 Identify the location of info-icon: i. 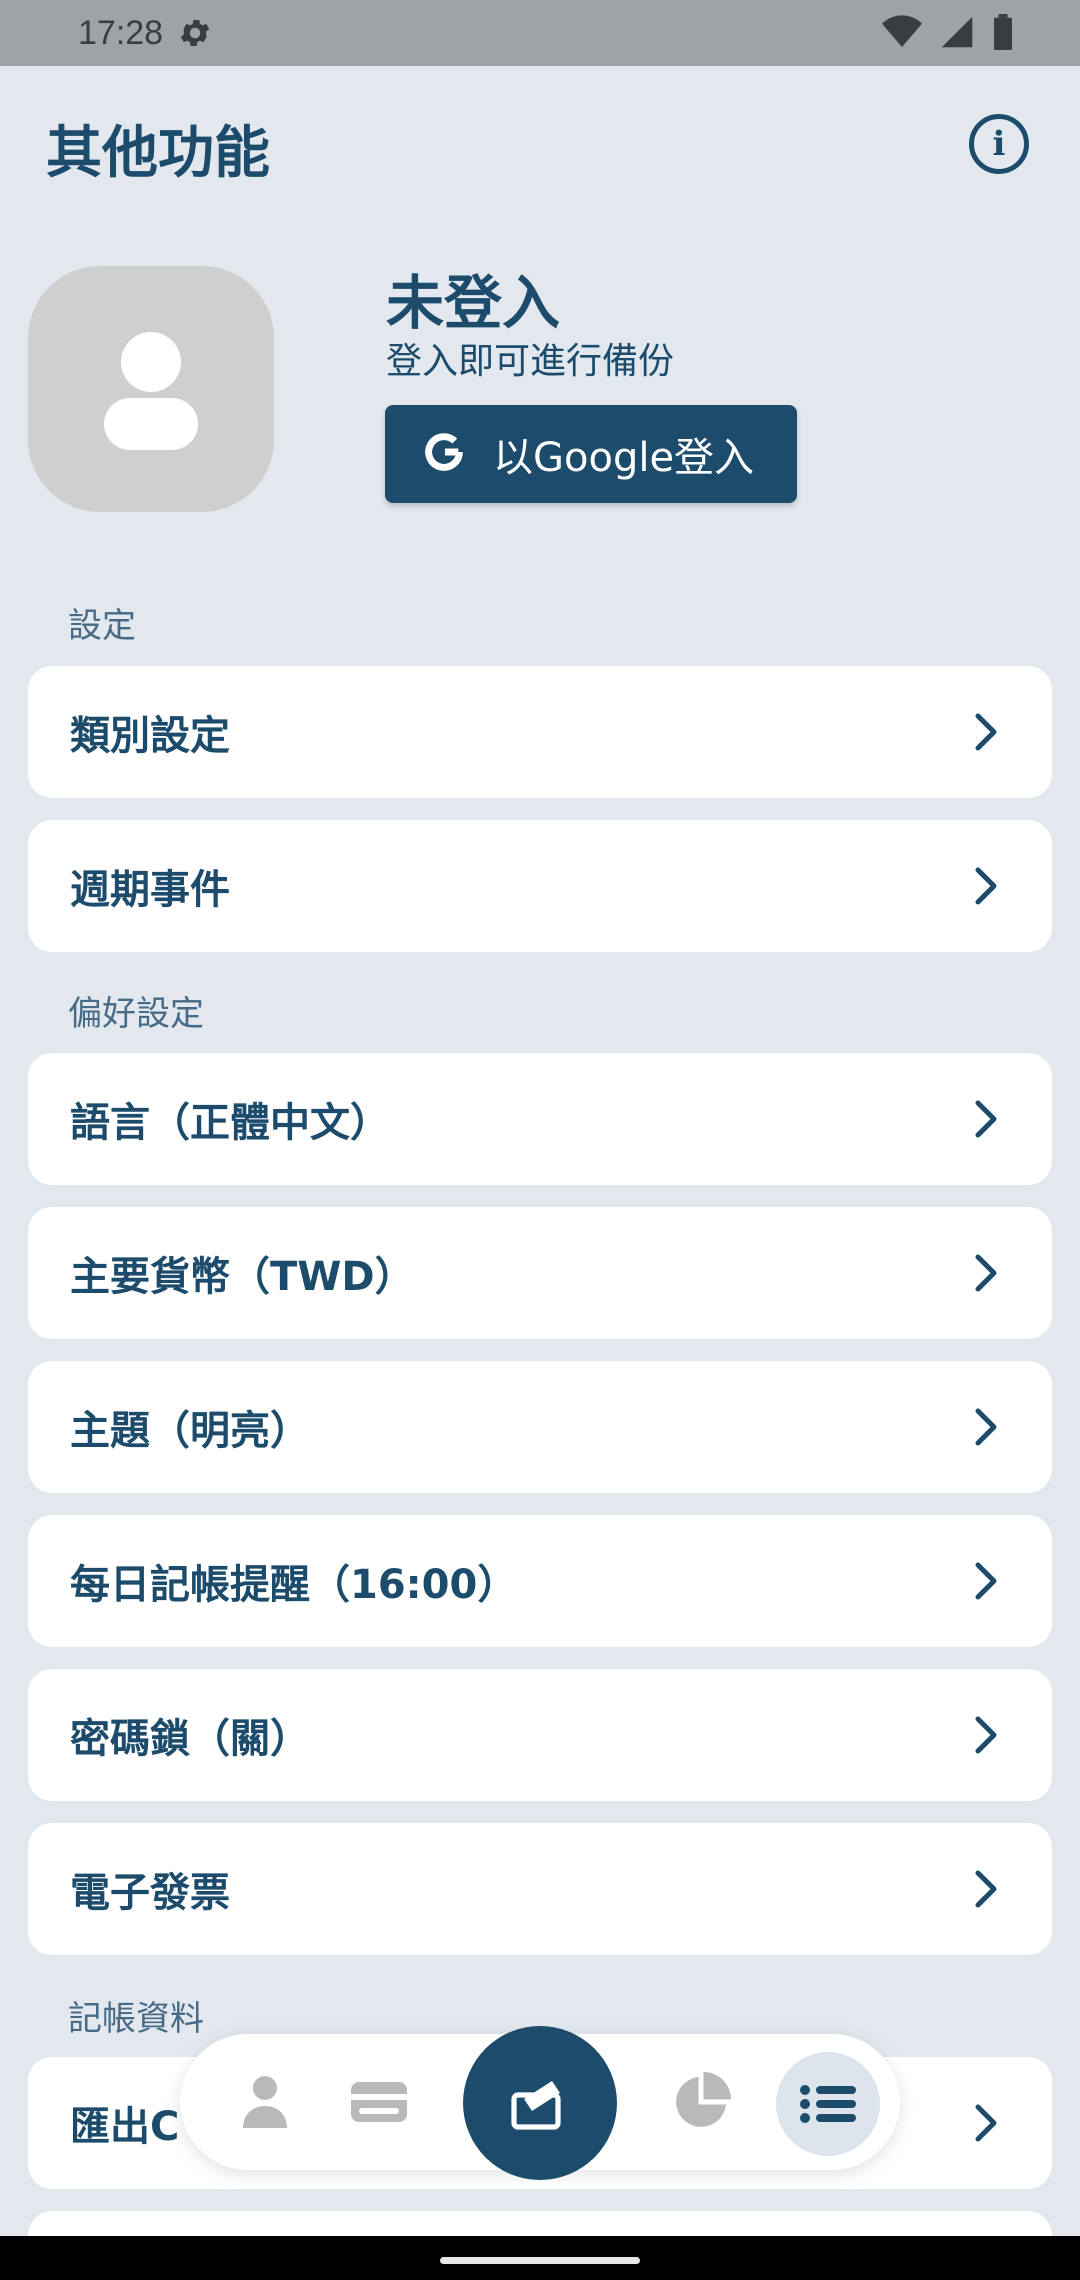
(999, 144).